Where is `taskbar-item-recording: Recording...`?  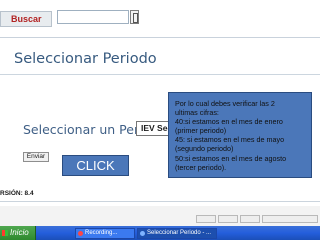
taskbar-item-recording: Recording... is located at coordinates (105, 233).